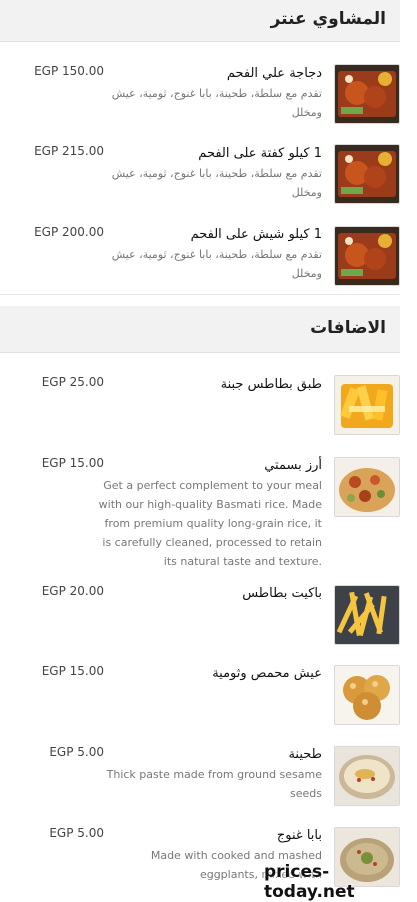 The image size is (417, 902). What do you see at coordinates (293, 465) in the screenshot?
I see `item-name: أرز بسمتي` at bounding box center [293, 465].